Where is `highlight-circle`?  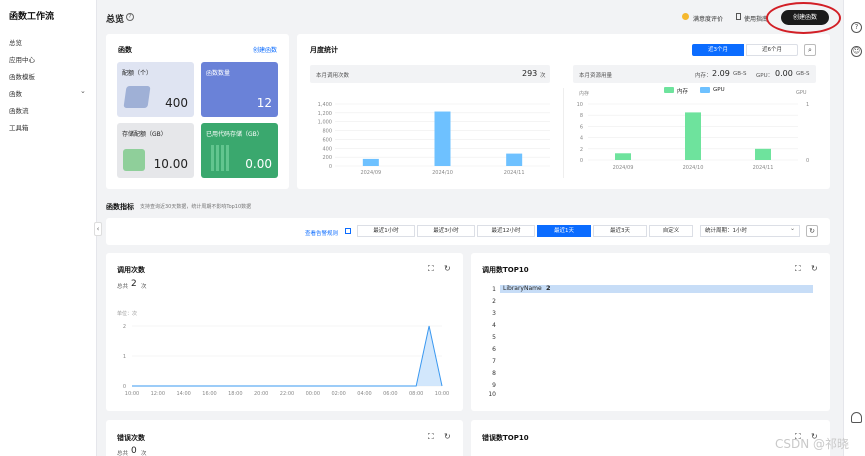
highlight-circle is located at coordinates (803, 18).